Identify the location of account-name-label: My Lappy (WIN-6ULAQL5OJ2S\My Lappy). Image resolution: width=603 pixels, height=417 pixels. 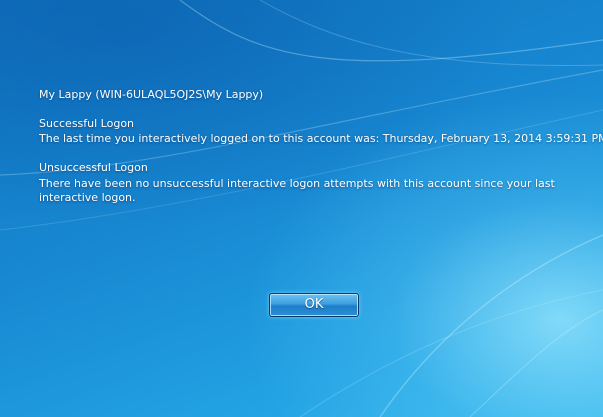
(151, 94).